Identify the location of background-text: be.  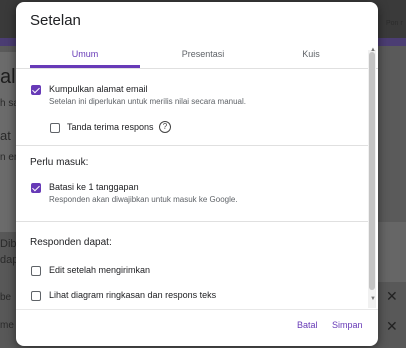
(6, 297).